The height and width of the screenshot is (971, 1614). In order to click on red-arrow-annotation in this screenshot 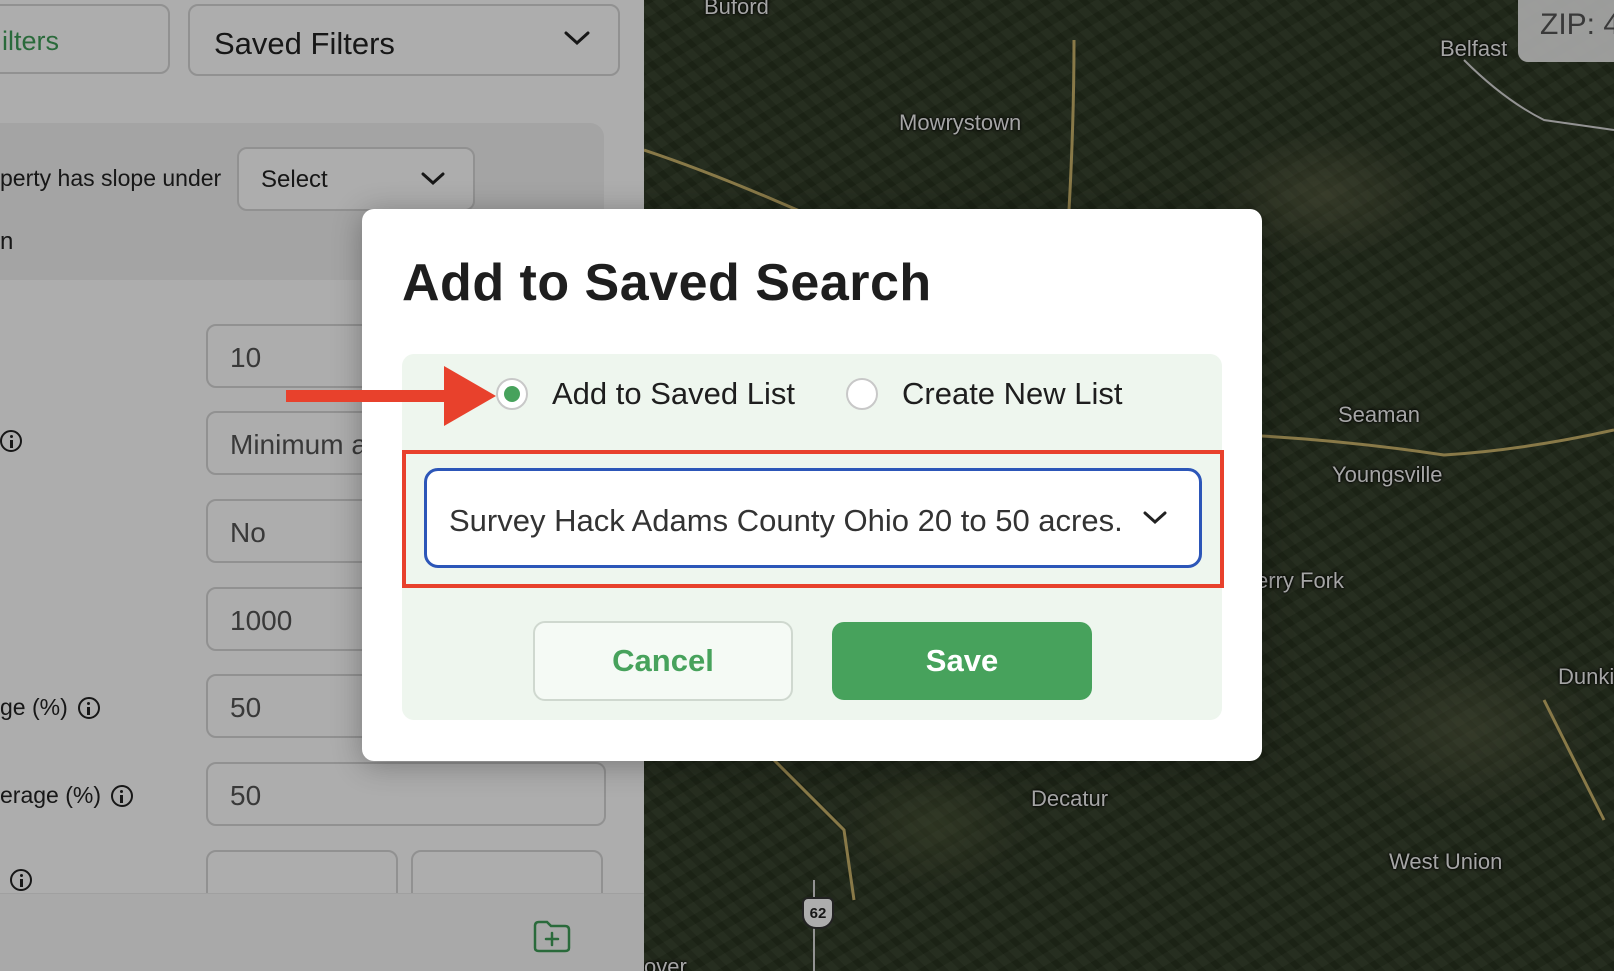, I will do `click(391, 396)`.